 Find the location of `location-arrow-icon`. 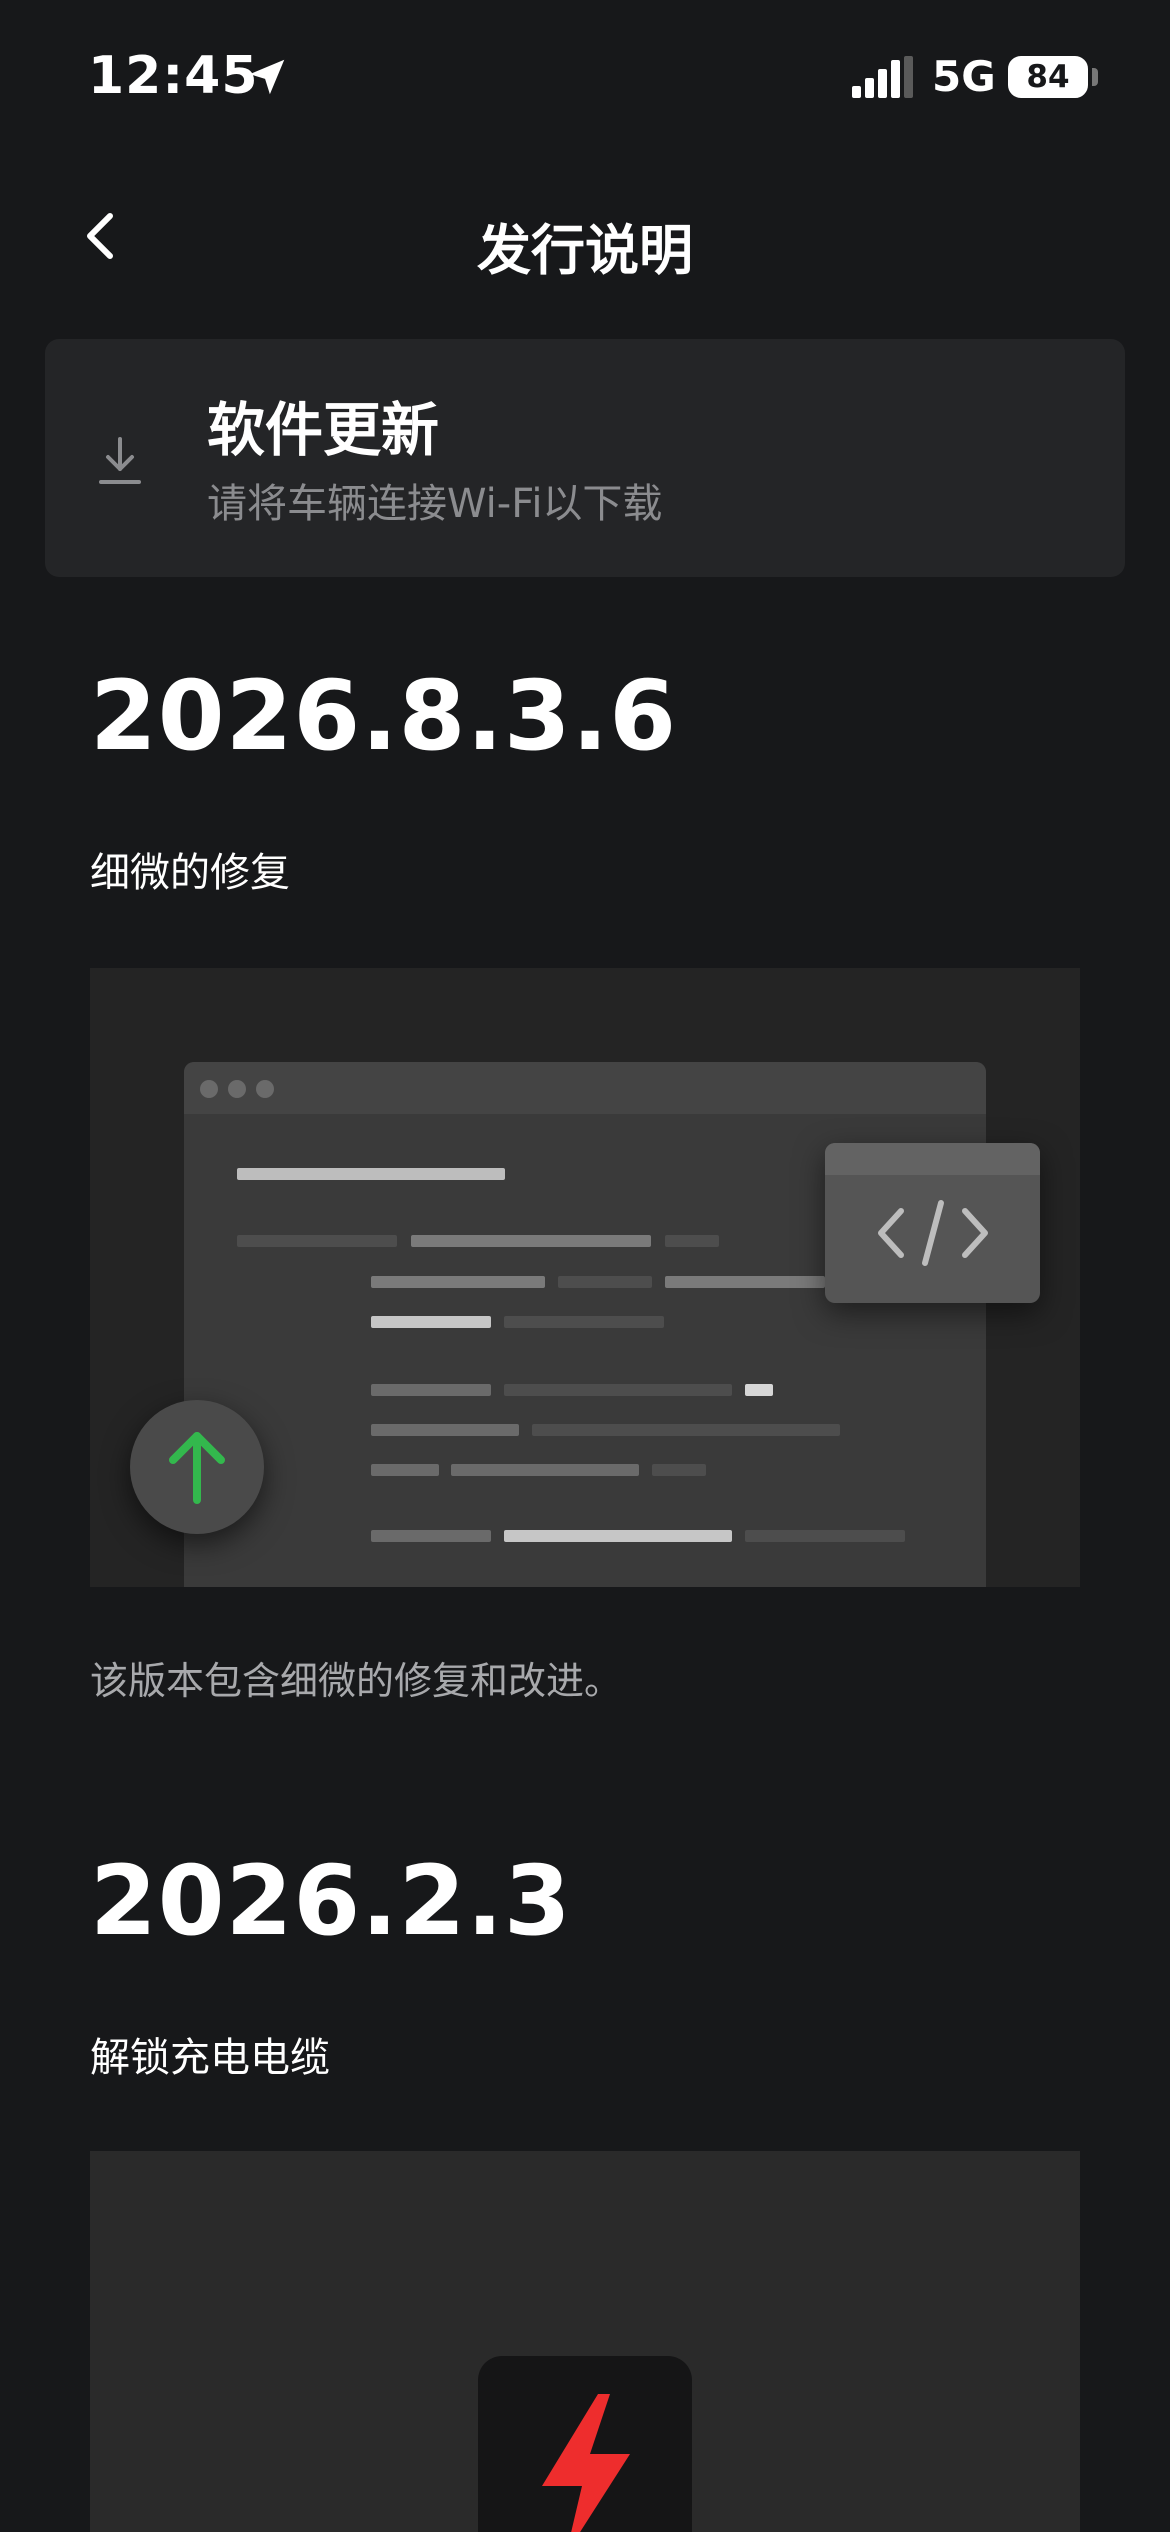

location-arrow-icon is located at coordinates (267, 77).